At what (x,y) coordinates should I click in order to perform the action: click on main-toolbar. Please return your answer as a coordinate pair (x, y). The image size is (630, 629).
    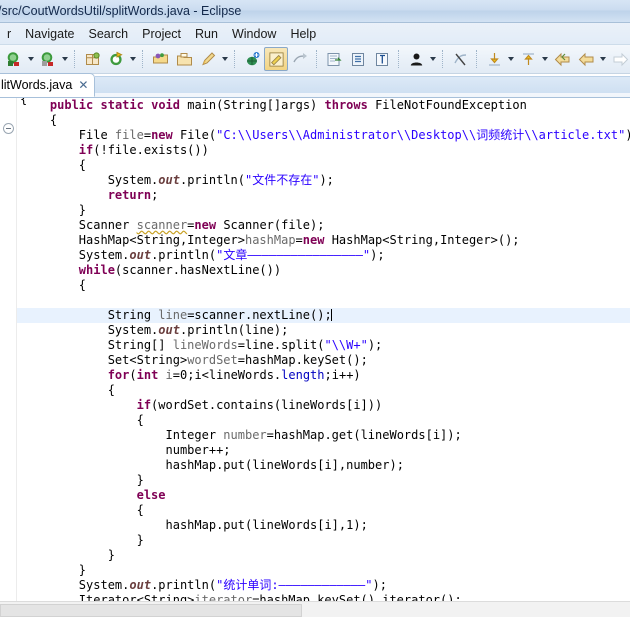
    Looking at the image, I should click on (315, 59).